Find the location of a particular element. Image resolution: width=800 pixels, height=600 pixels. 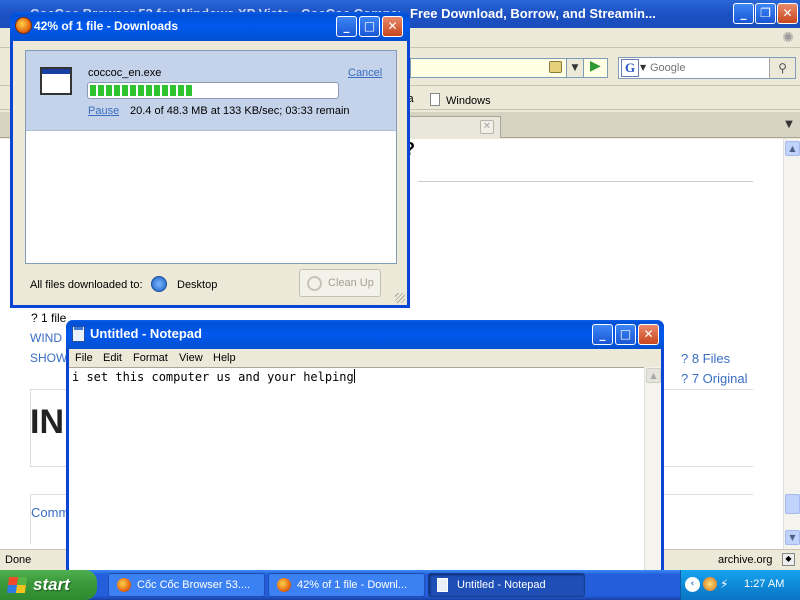

pause-link: Pause is located at coordinates (103, 111).